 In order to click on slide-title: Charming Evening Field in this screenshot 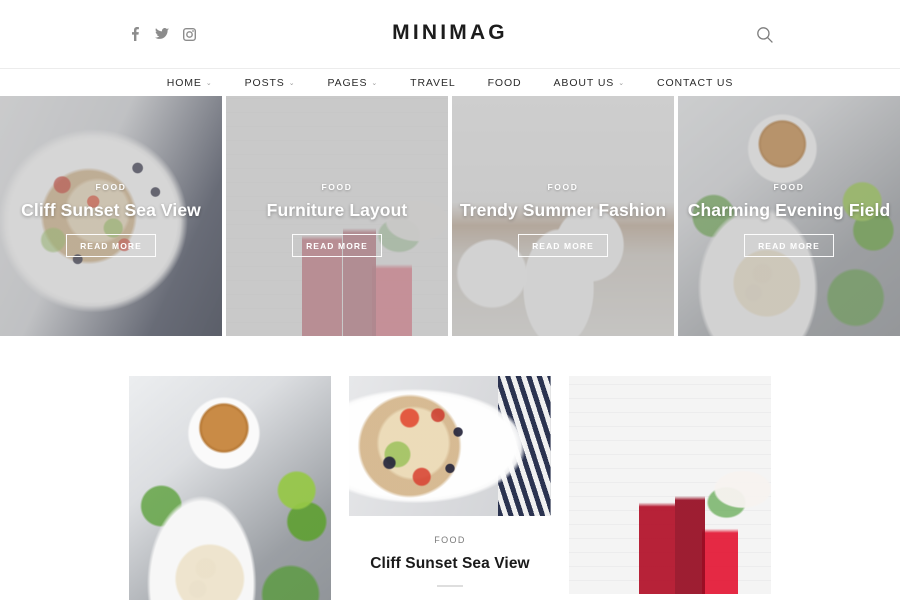, I will do `click(789, 210)`.